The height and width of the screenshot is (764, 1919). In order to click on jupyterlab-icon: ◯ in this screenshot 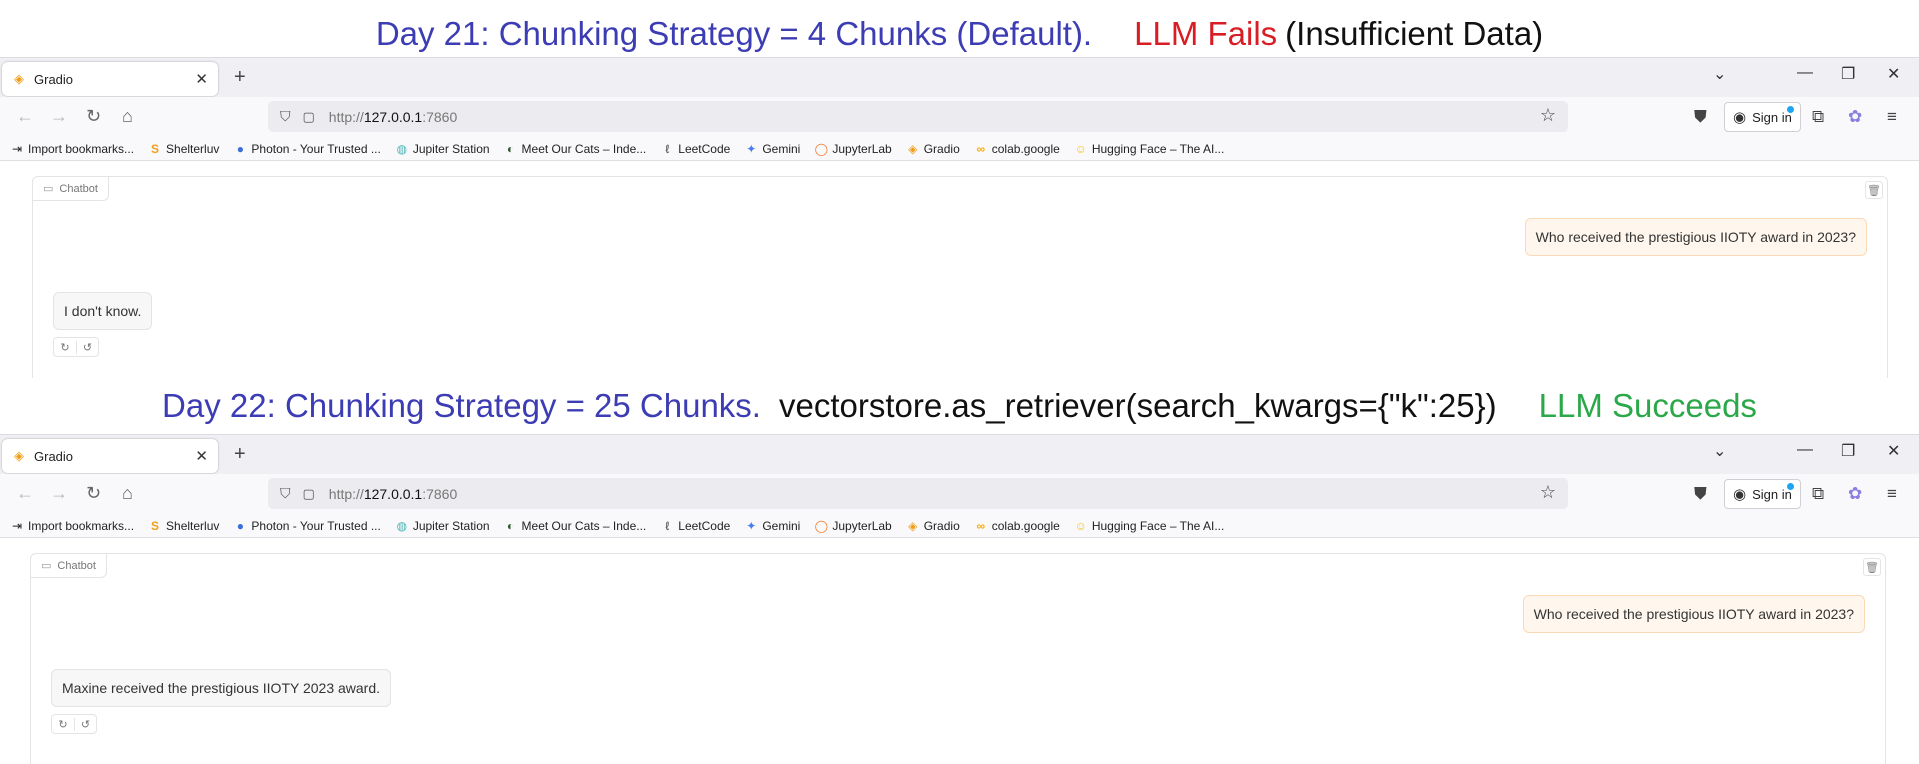, I will do `click(821, 525)`.